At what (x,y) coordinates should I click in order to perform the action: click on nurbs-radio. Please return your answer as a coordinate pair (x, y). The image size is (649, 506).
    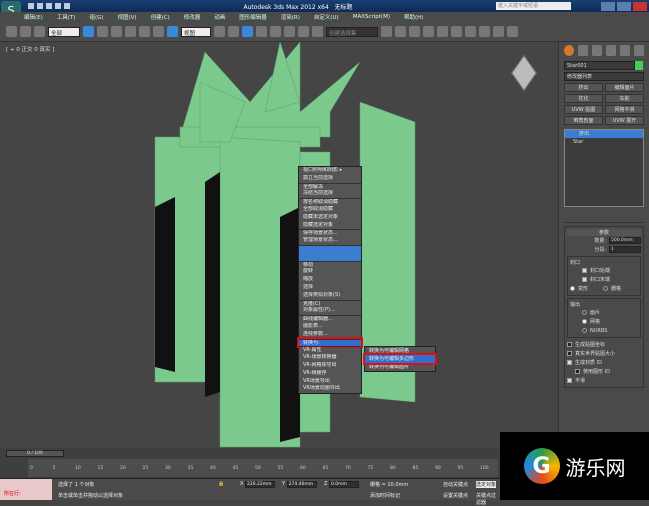
    Looking at the image, I should click on (584, 330).